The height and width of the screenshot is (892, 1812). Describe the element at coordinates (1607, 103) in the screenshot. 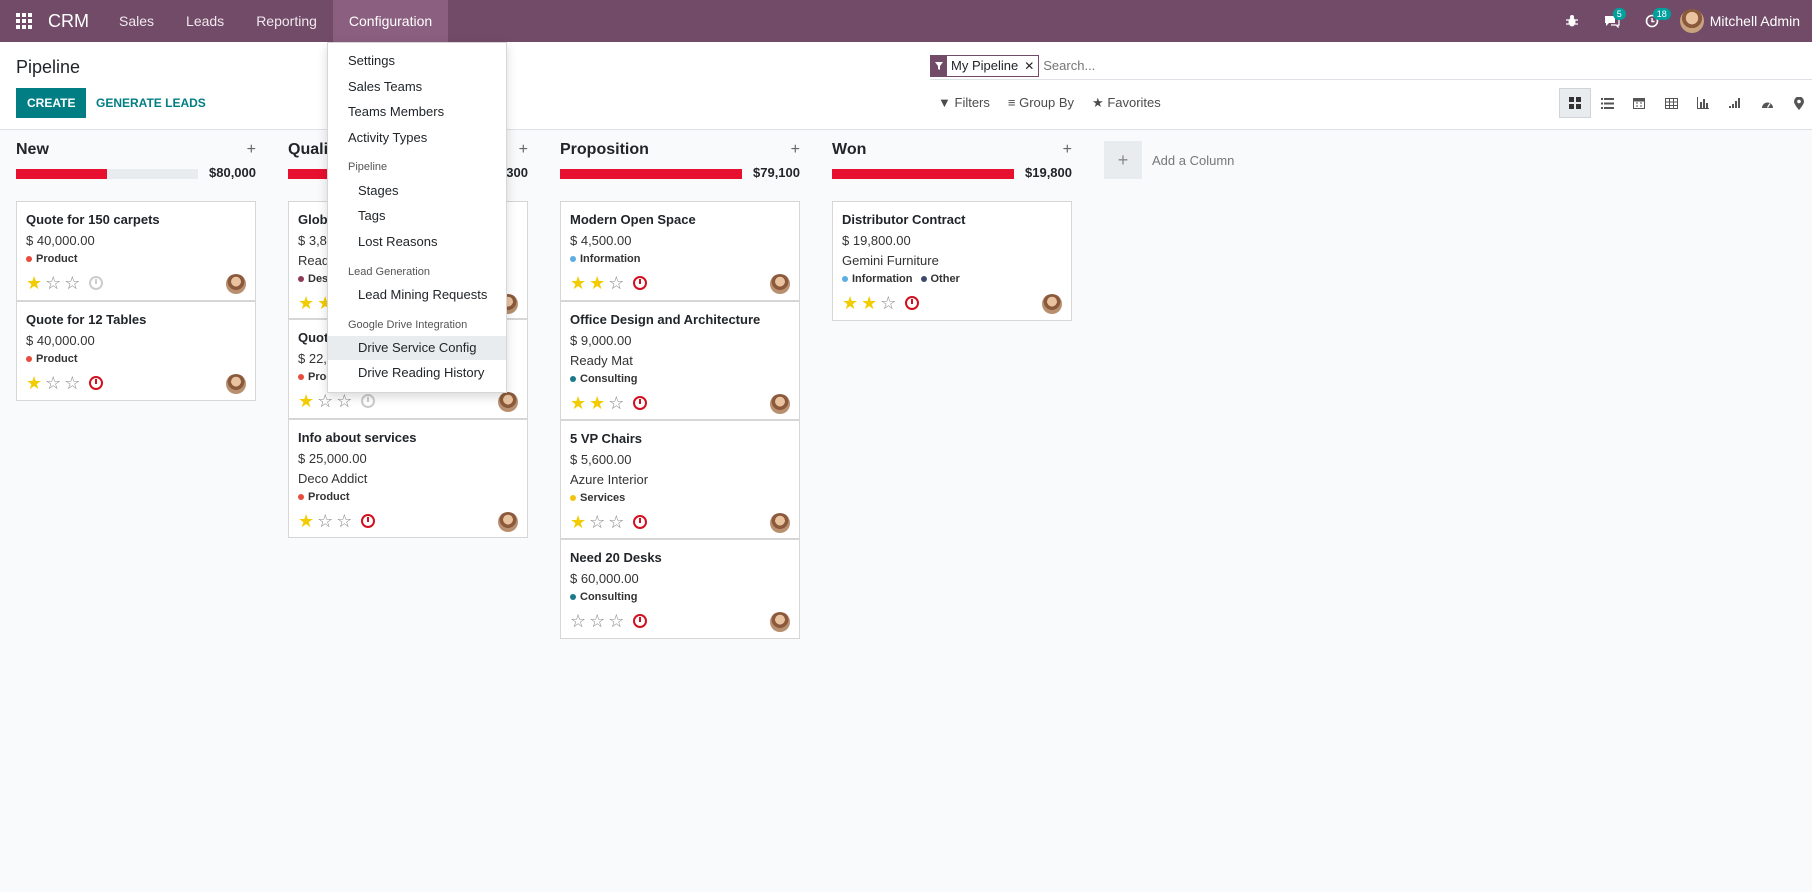

I see `list-view-icon` at that location.